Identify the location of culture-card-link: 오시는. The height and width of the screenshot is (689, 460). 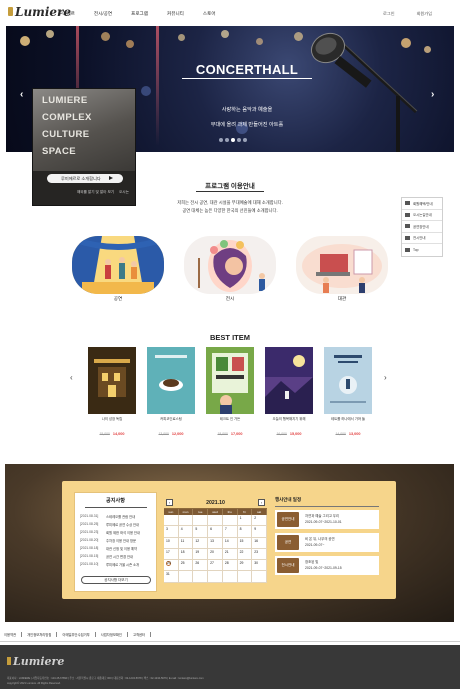
(124, 192).